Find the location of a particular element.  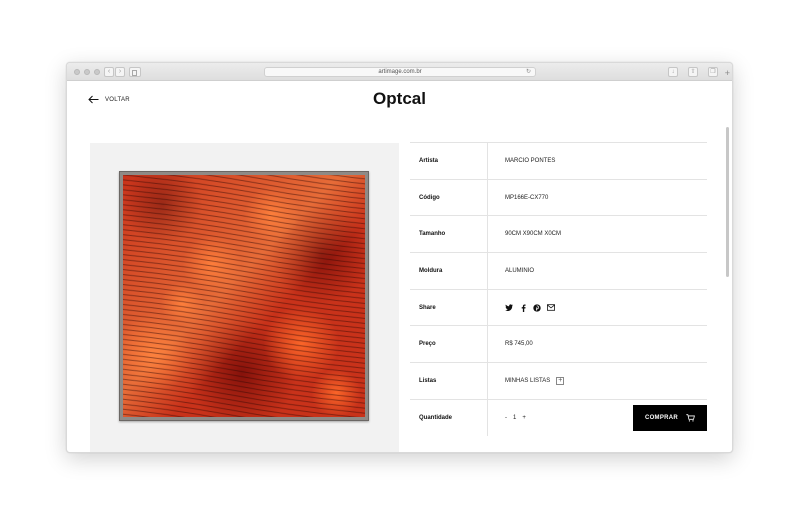

spec-row-moldura: Moldura ALUMINIO is located at coordinates (558, 270).